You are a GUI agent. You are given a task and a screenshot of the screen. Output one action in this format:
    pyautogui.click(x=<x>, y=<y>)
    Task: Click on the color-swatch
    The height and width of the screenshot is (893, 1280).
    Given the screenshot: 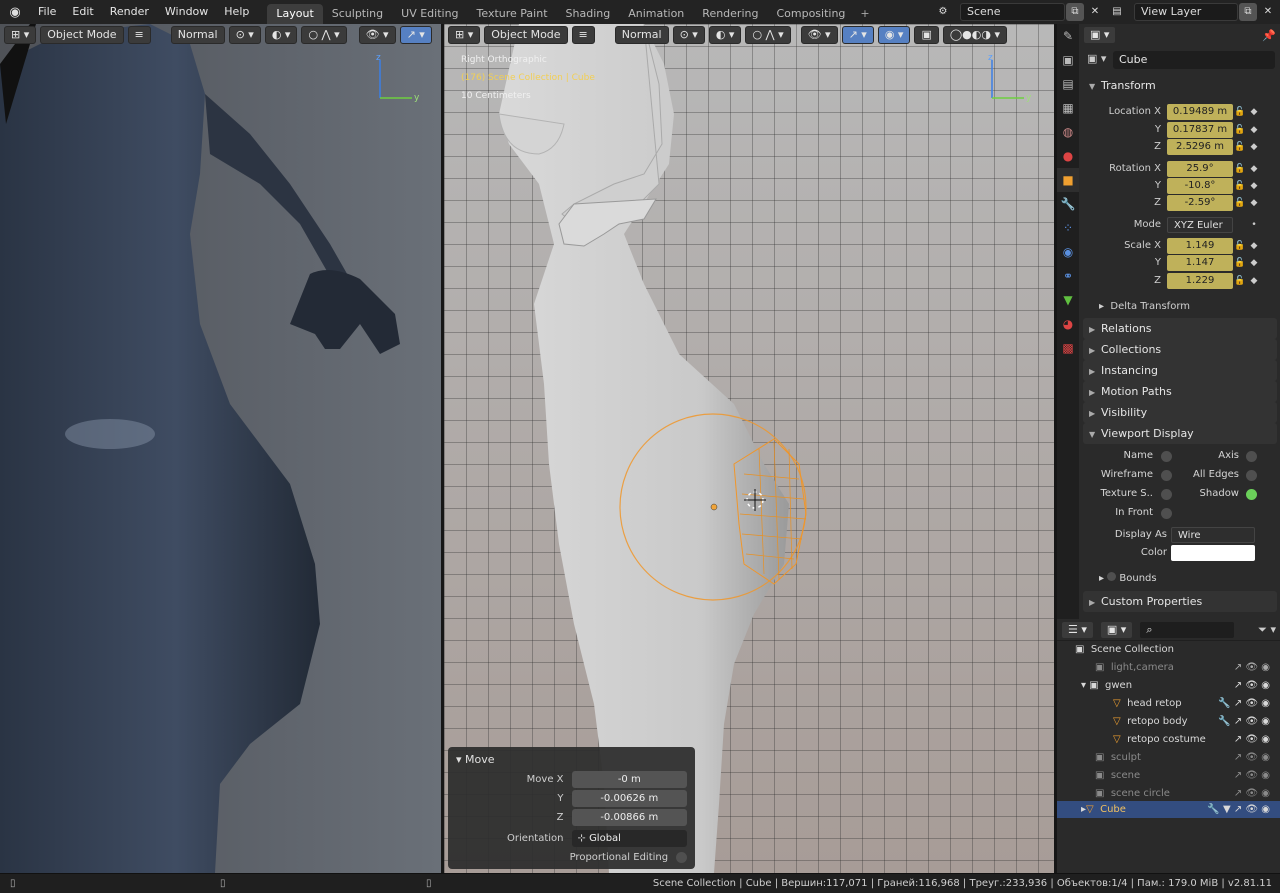 What is the action you would take?
    pyautogui.click(x=1213, y=553)
    